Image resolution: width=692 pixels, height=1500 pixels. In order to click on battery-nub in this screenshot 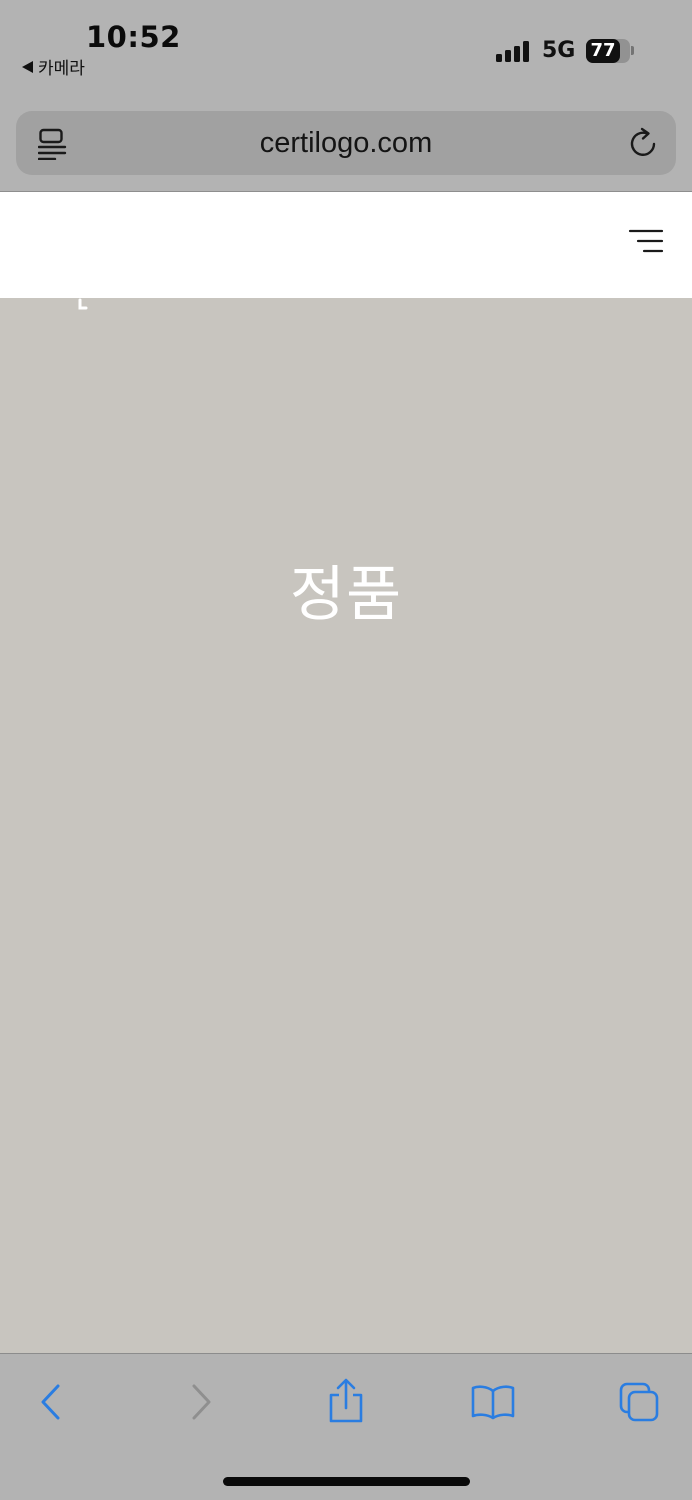, I will do `click(632, 50)`.